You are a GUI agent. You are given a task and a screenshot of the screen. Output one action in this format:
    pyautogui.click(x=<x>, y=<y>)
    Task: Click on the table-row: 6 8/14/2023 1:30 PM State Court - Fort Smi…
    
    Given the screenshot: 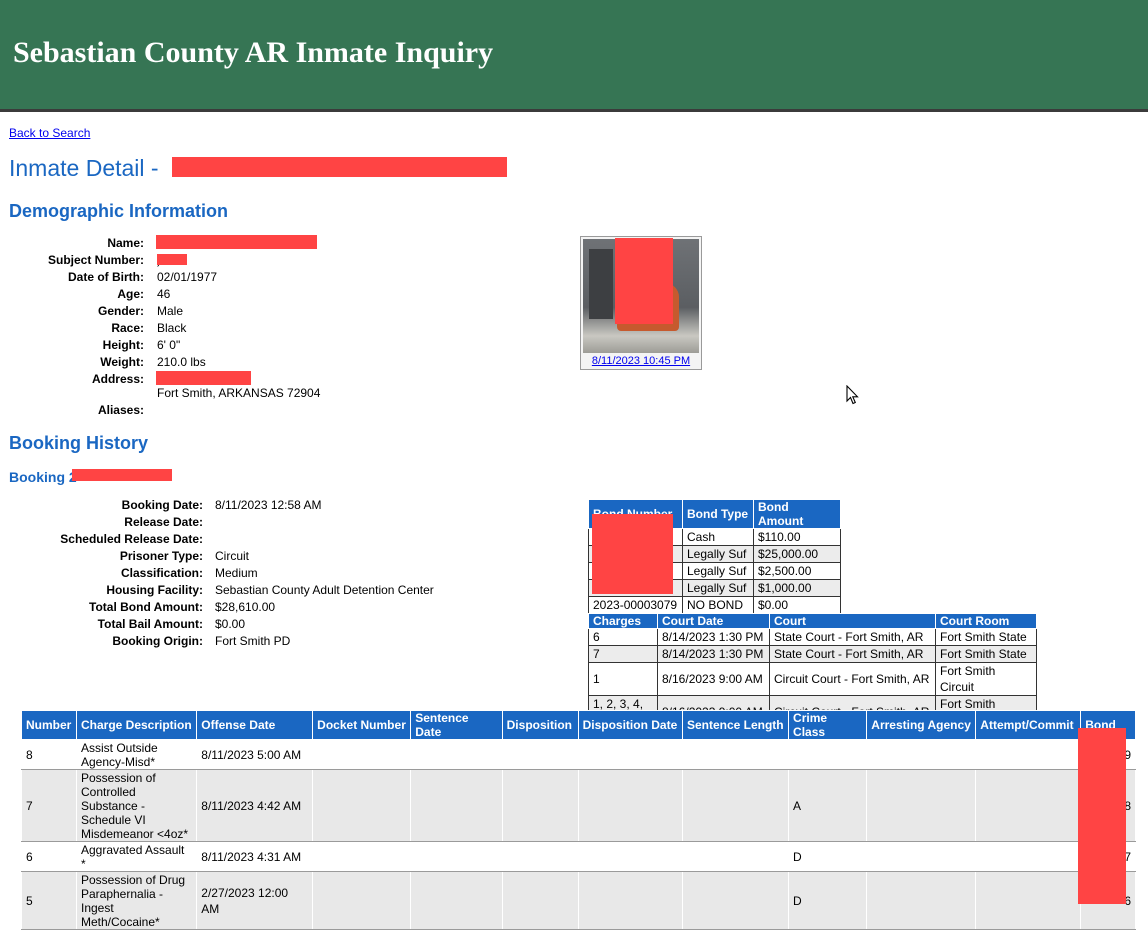 What is the action you would take?
    pyautogui.click(x=812, y=637)
    